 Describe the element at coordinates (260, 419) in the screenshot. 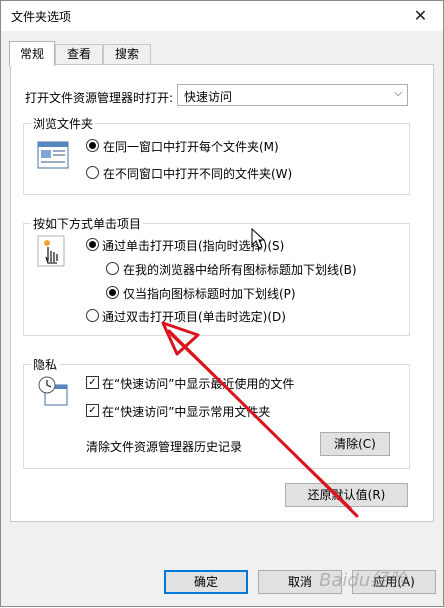

I see `annotation-arrow-icon` at that location.